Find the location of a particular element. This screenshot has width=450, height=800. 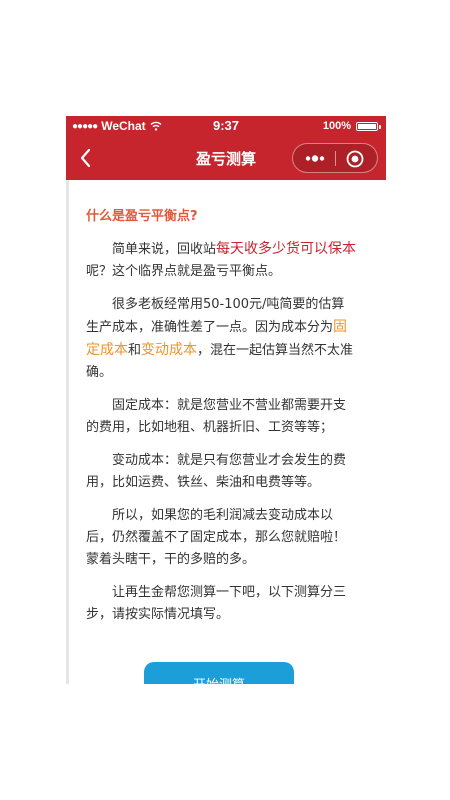

paragraph-intro: 简单来说，回收站每天收多少货可以保本呢？这个临界点就是盈亏平衡点。 is located at coordinates (221, 260).